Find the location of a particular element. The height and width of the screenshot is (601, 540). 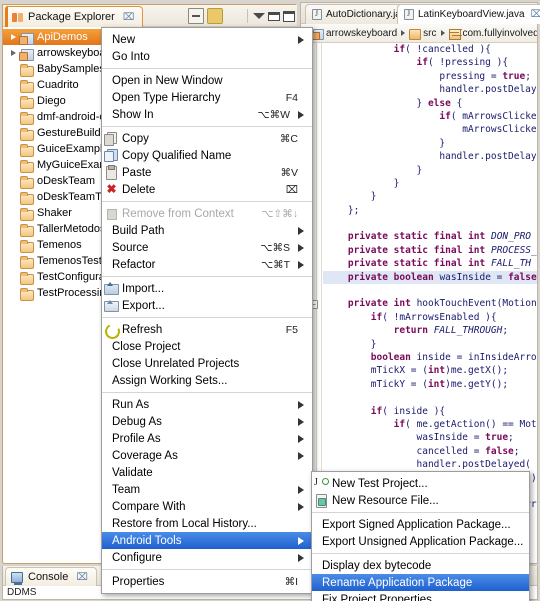

breadcrumb-item-package: com.fullyinvolved is located at coordinates (500, 33).